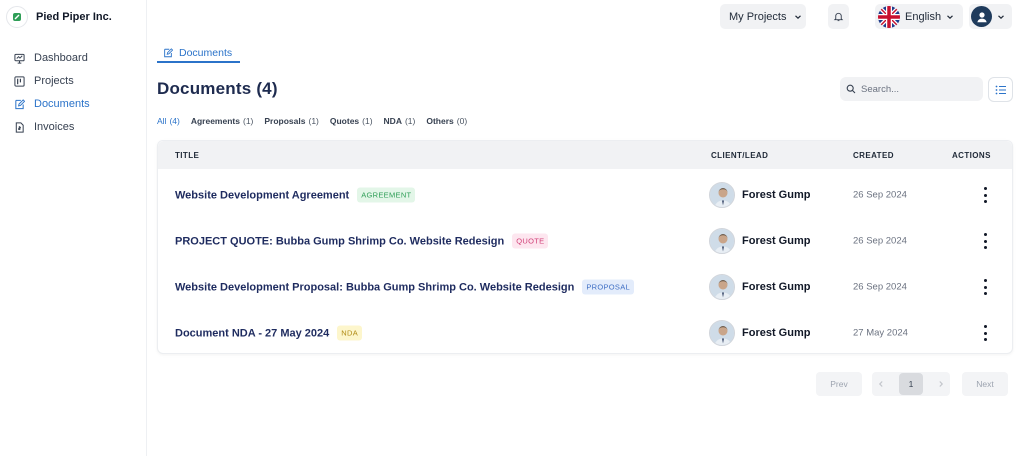  I want to click on brand-name: Pied Piper Inc., so click(74, 17).